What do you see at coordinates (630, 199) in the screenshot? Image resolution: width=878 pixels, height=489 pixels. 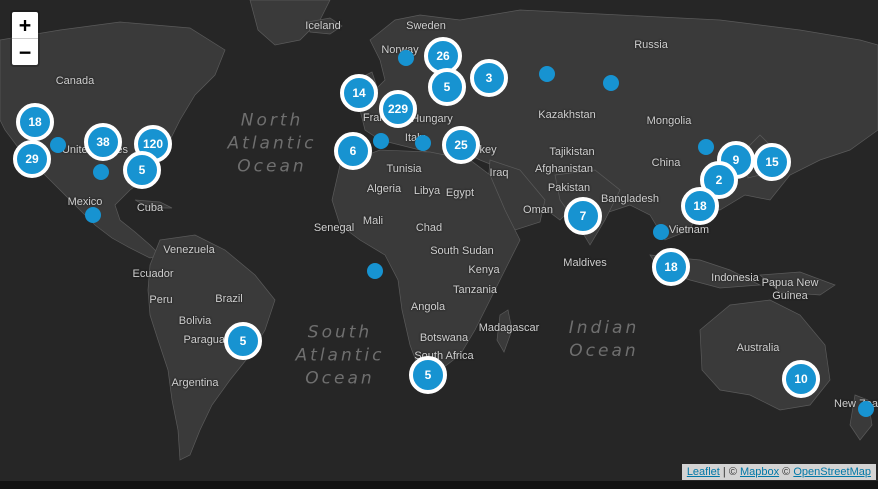 I see `country-label: Bangladesh` at bounding box center [630, 199].